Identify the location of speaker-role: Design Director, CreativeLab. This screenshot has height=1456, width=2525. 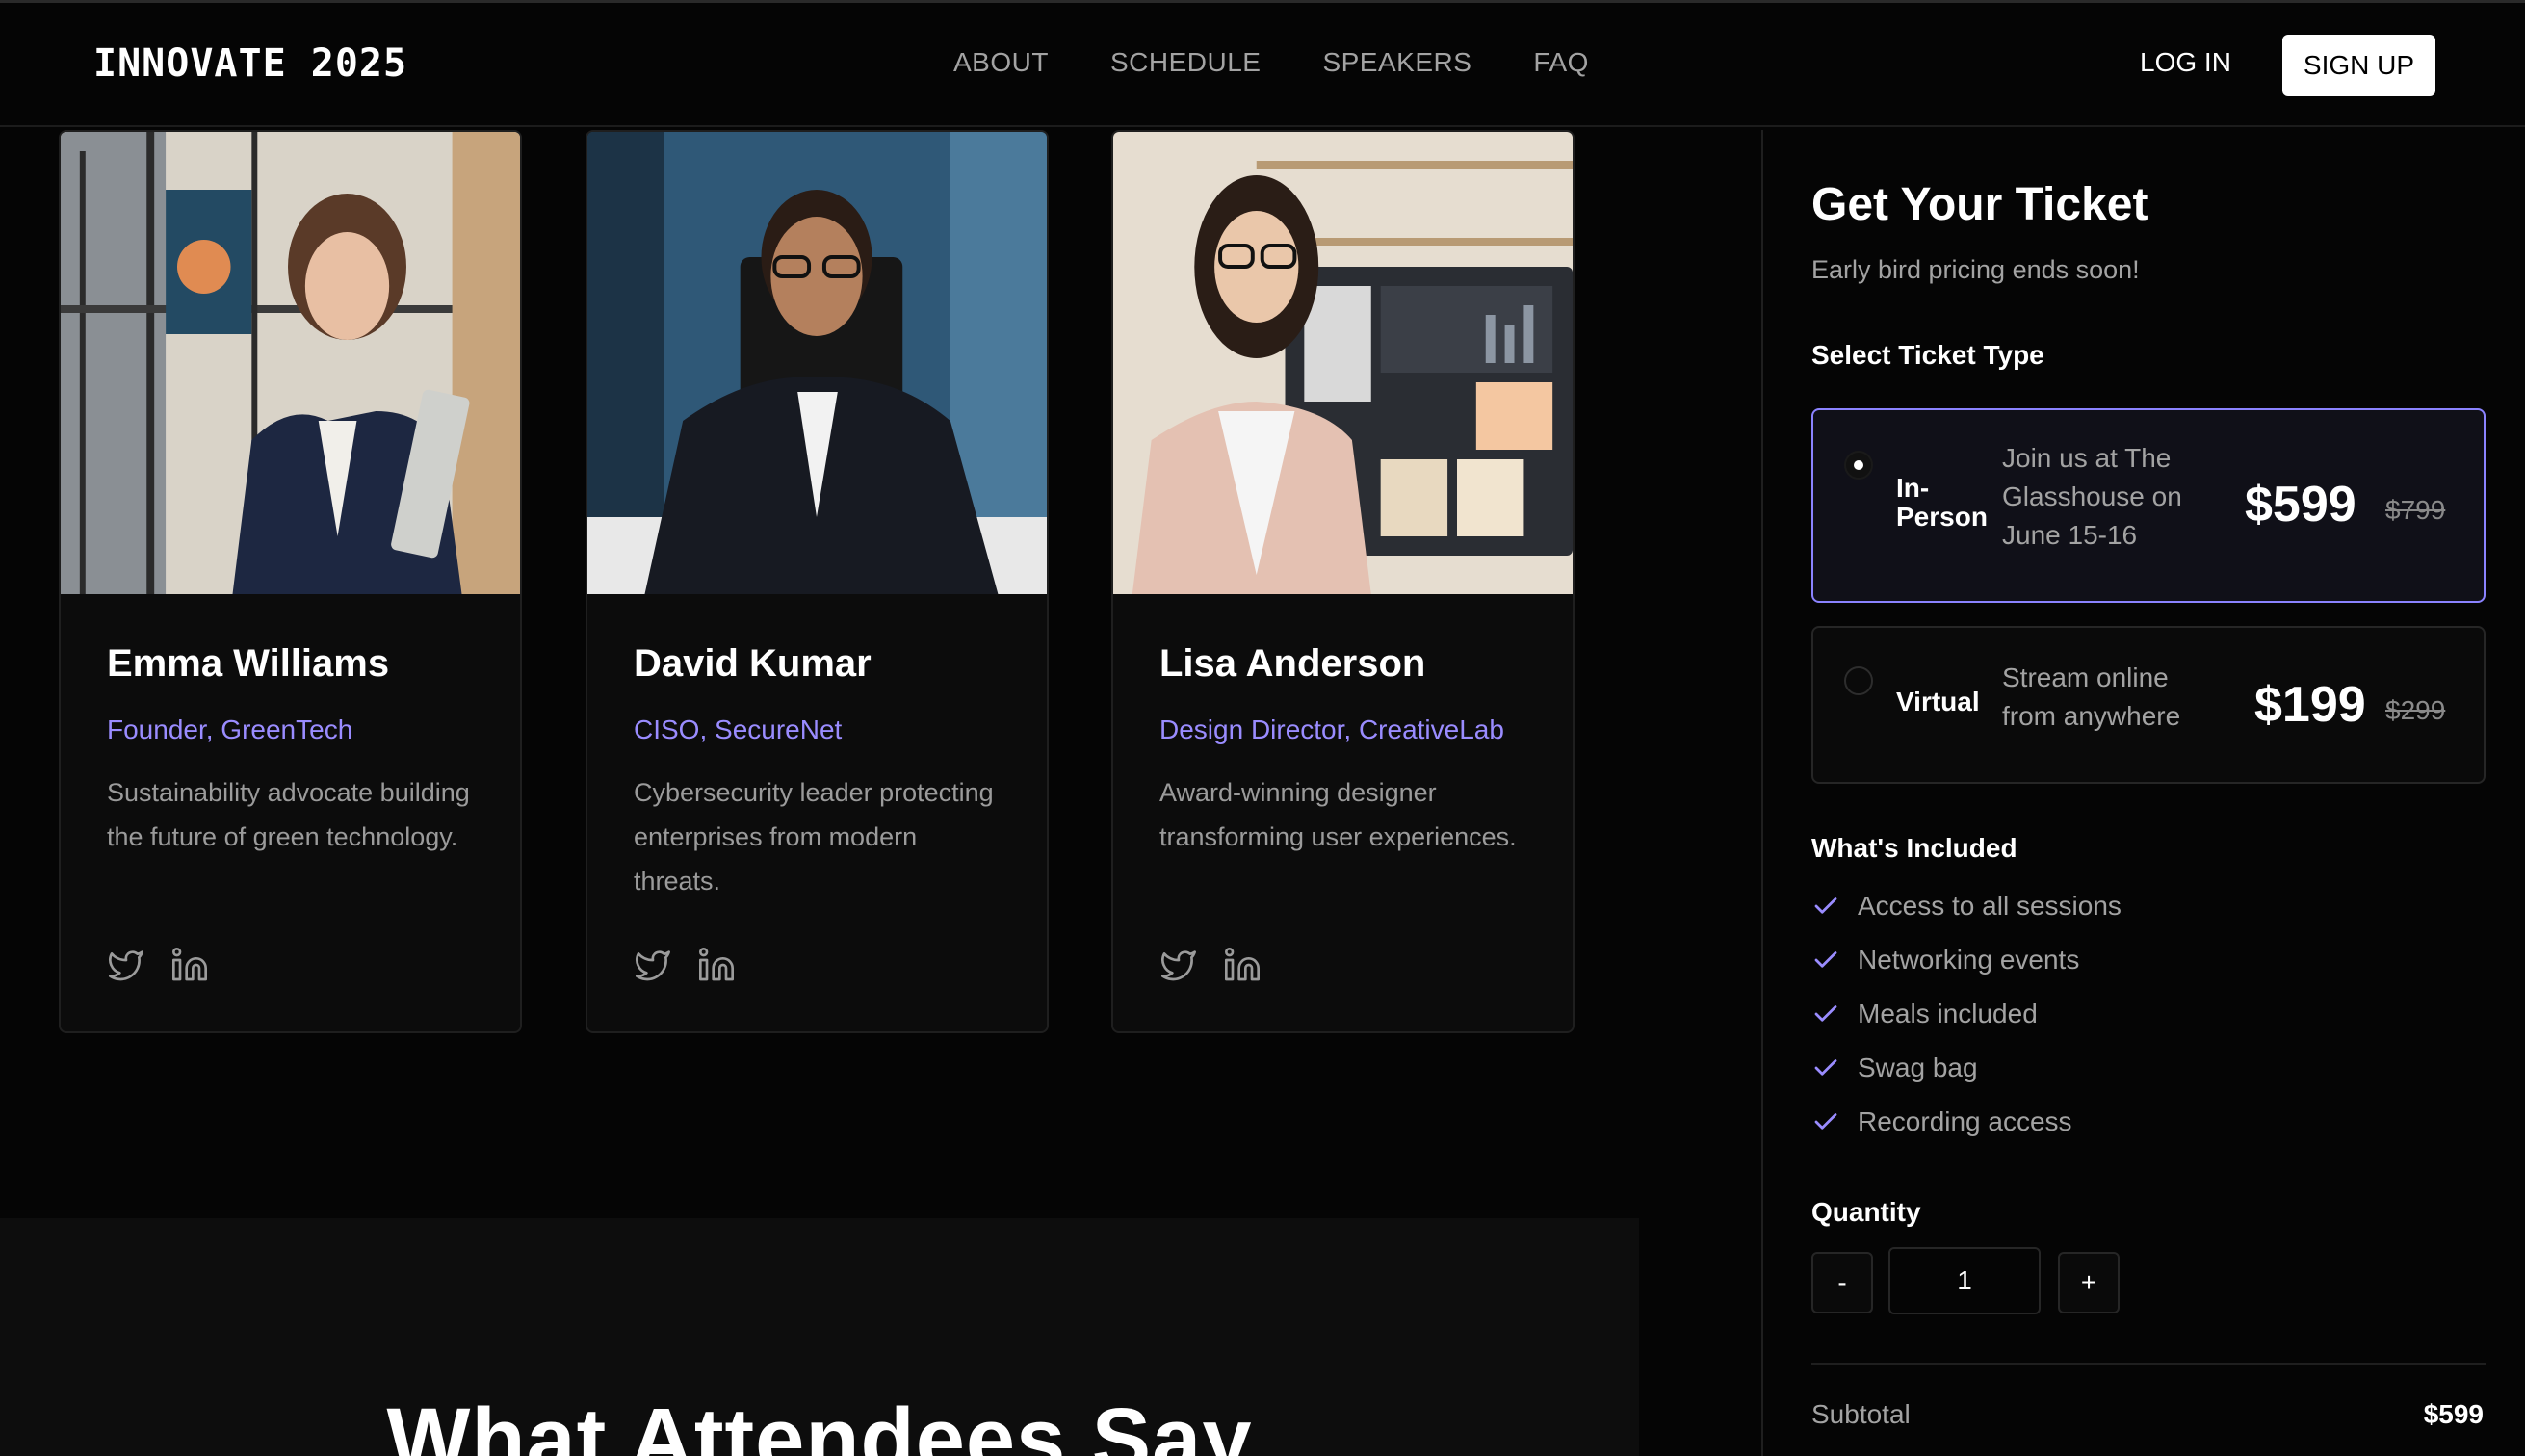
(1331, 729).